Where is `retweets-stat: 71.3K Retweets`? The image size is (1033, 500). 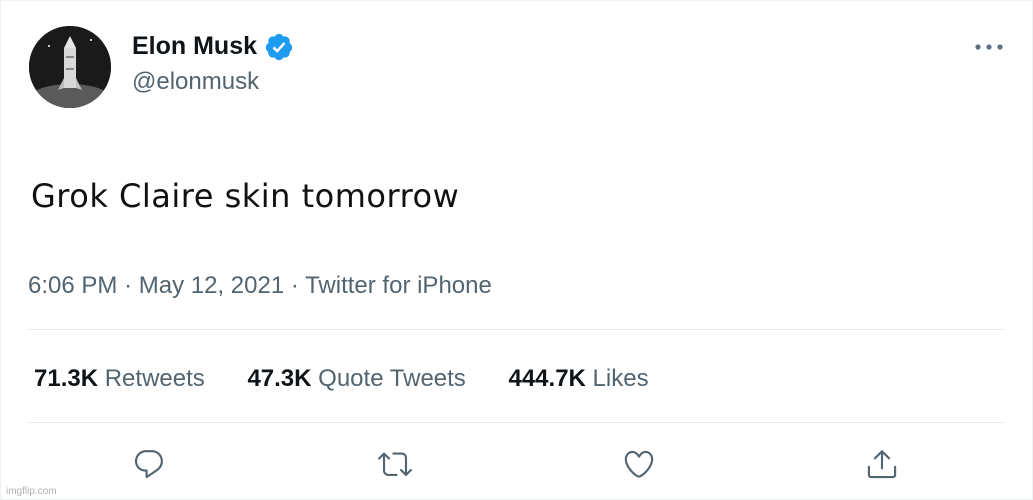 retweets-stat: 71.3K Retweets is located at coordinates (119, 379).